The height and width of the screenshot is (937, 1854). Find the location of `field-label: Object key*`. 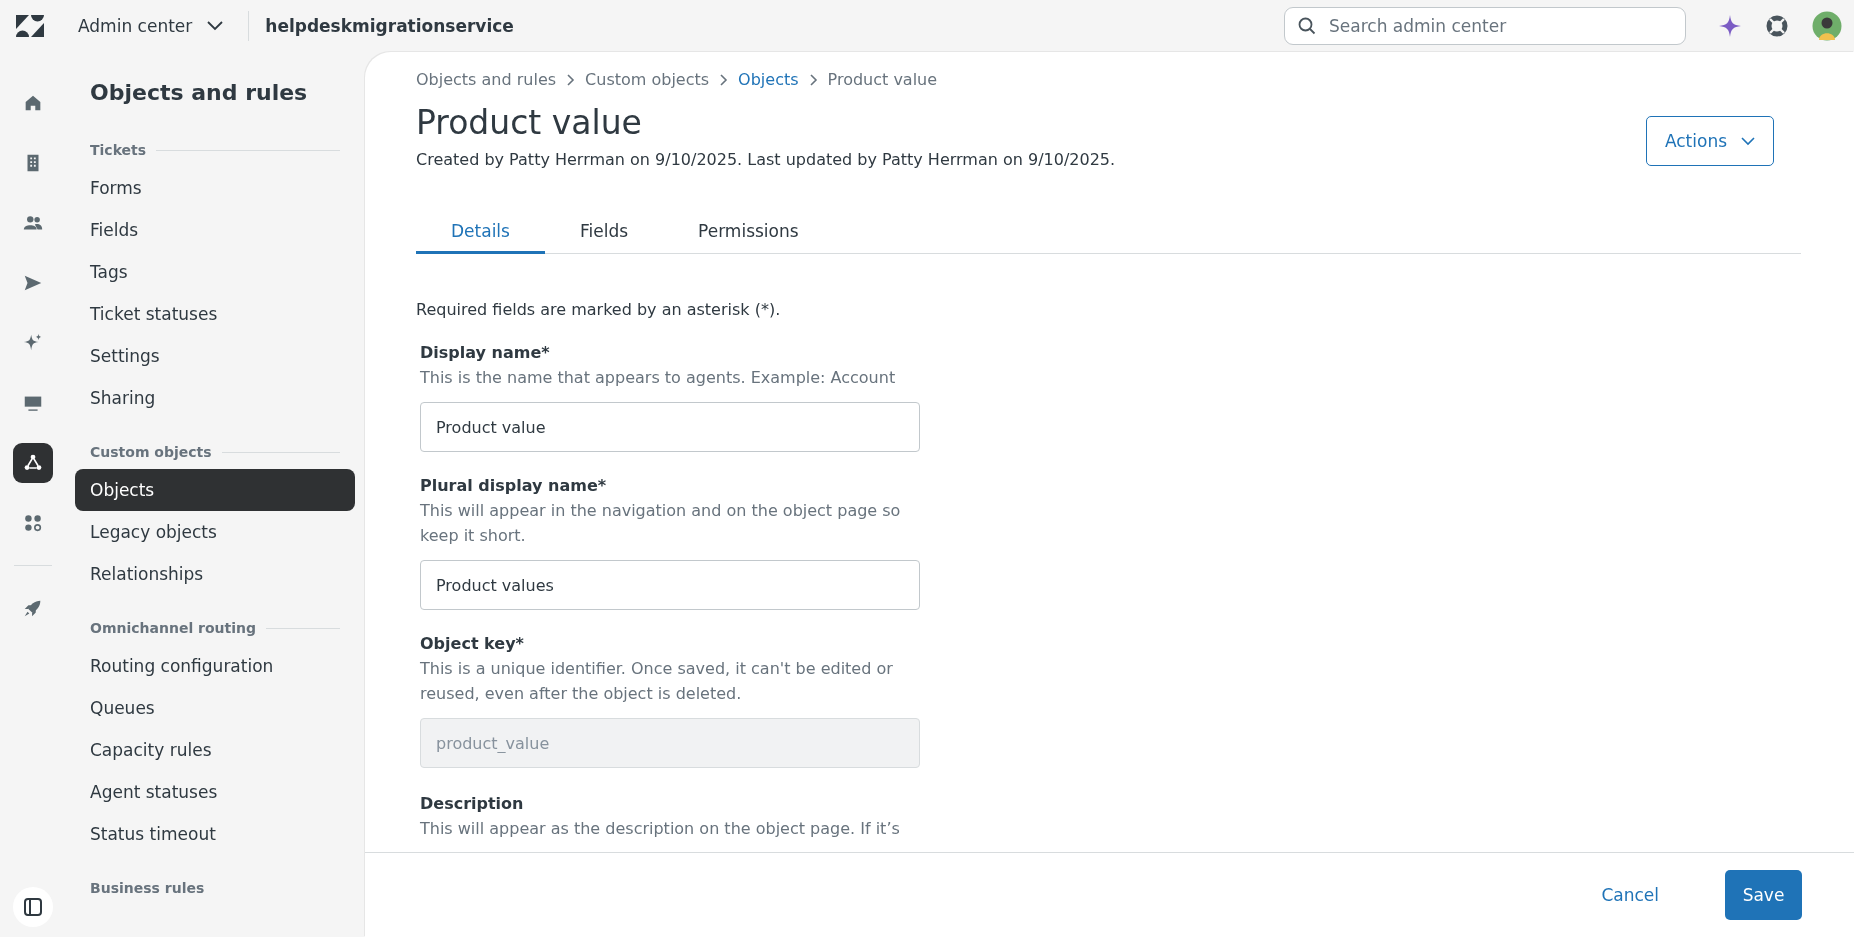

field-label: Object key* is located at coordinates (472, 643).